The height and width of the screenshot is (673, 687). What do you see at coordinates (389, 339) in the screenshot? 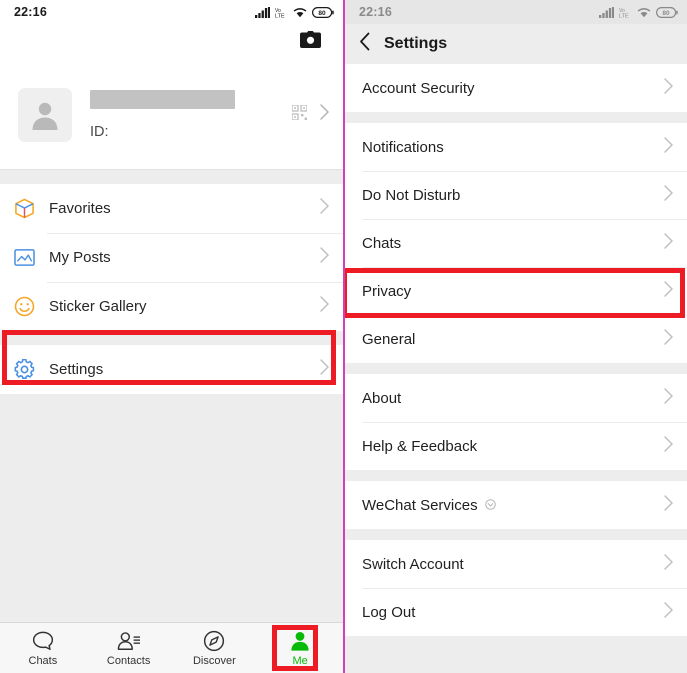
I see `settings-item-label: General` at bounding box center [389, 339].